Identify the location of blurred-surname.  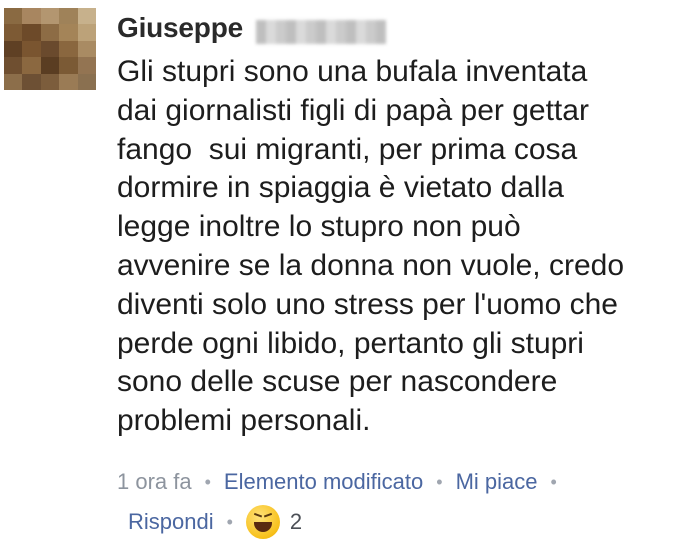
(321, 32).